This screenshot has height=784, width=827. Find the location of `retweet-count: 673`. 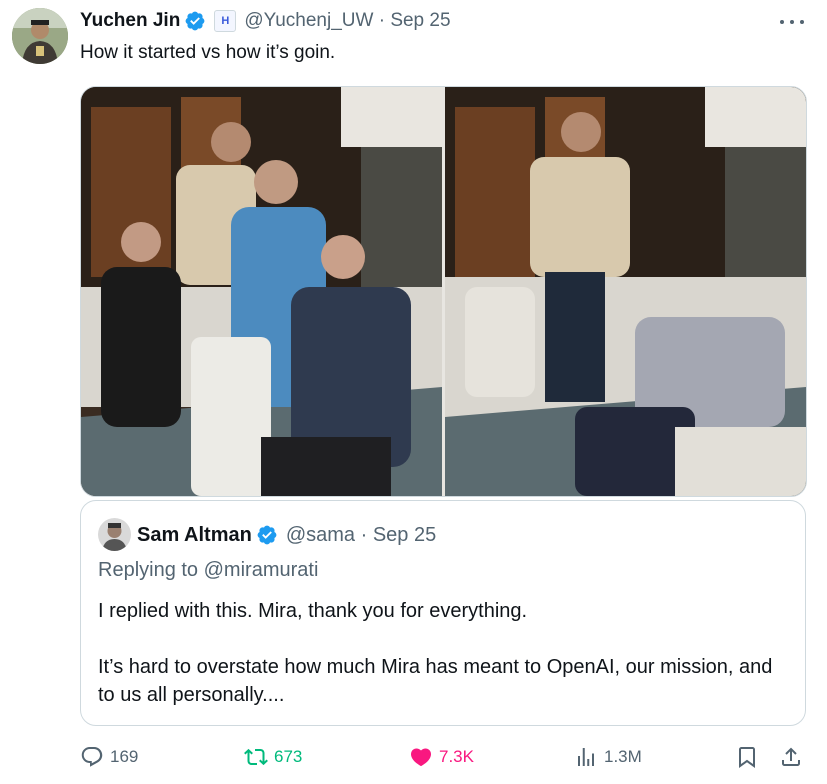

retweet-count: 673 is located at coordinates (288, 756).